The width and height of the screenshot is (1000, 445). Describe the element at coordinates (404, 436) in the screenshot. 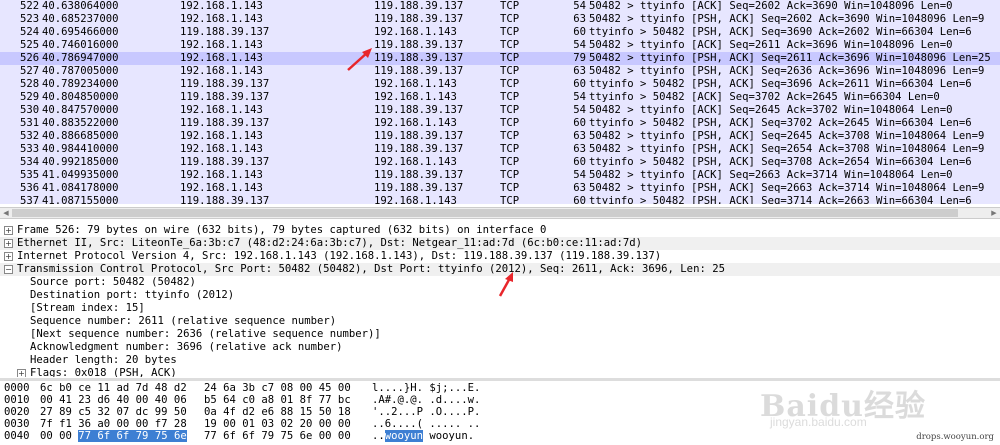

I see `ascii-text-highlighted: wooyun` at that location.